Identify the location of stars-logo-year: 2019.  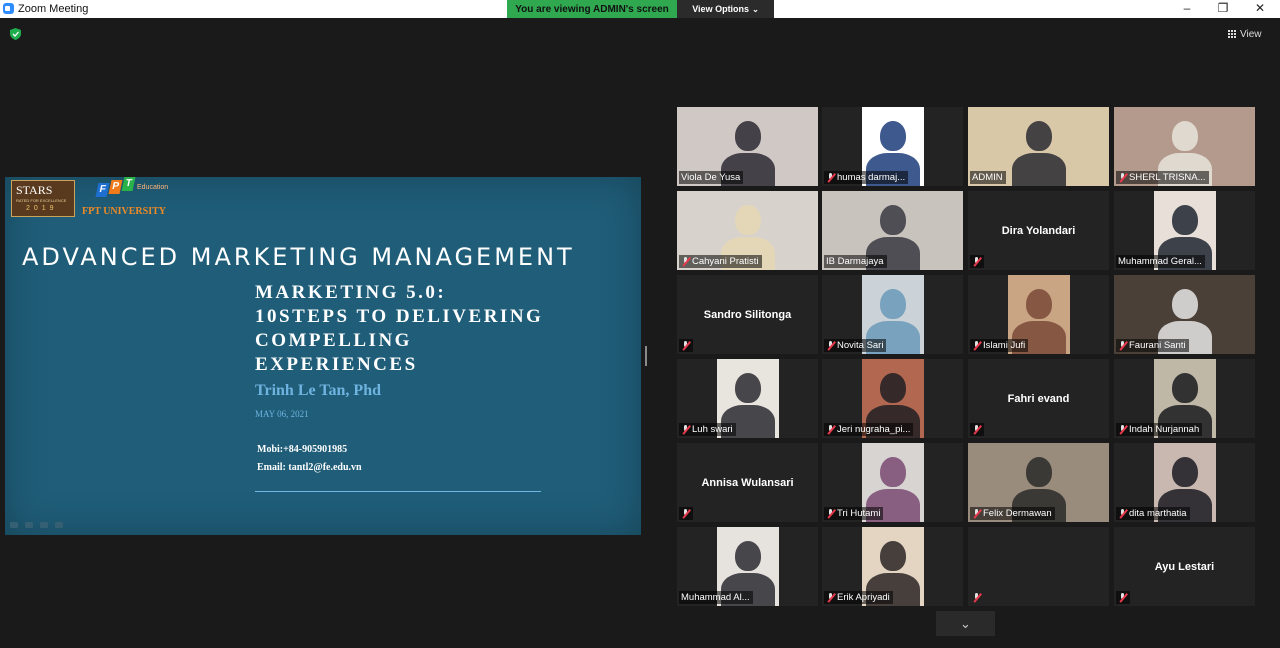
(42, 208).